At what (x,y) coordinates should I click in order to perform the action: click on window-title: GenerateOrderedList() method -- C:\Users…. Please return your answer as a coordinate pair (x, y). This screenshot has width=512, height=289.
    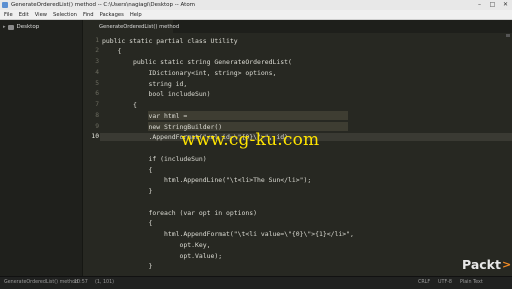
    Looking at the image, I should click on (103, 5).